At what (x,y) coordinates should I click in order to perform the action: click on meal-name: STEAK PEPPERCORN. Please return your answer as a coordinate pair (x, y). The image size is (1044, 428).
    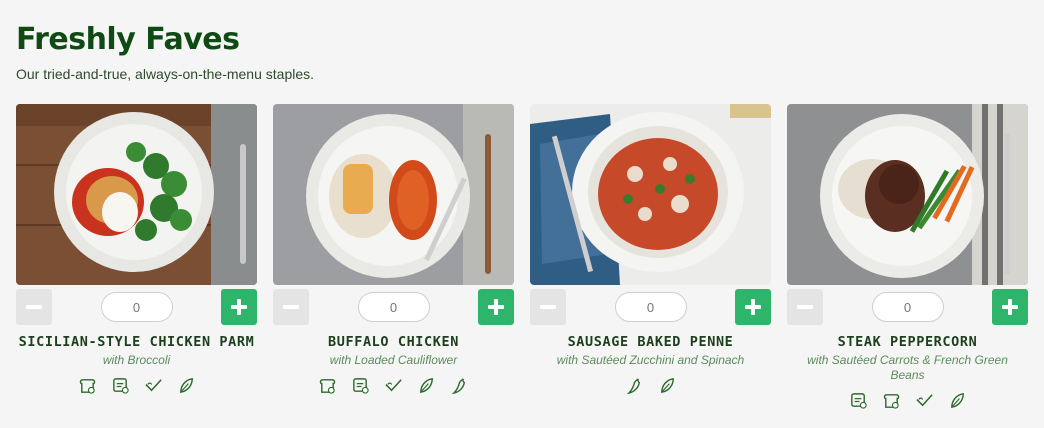
    Looking at the image, I should click on (908, 342).